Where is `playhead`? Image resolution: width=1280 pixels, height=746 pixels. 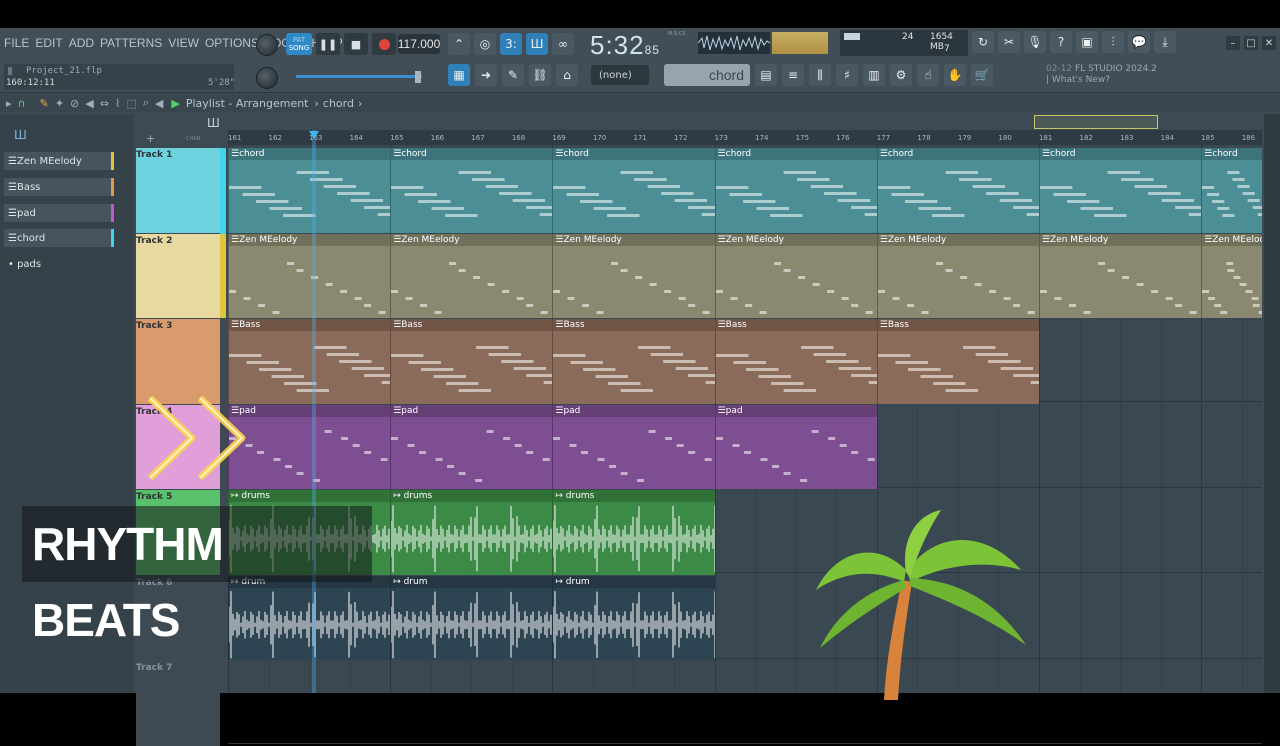 playhead is located at coordinates (314, 411).